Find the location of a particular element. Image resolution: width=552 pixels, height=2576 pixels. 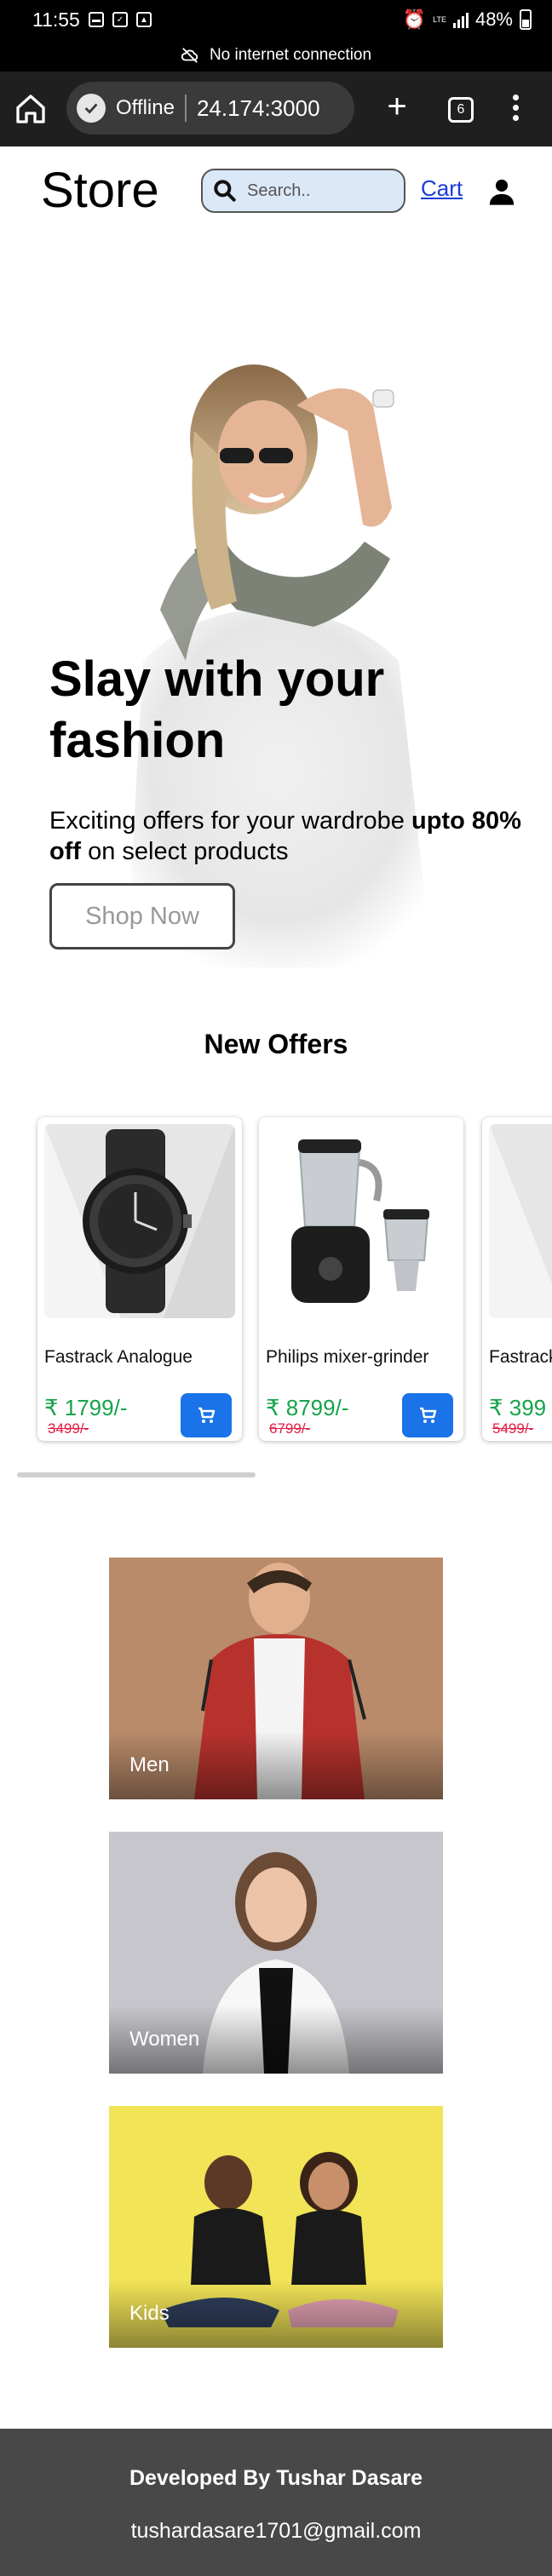

new-tab-icon: + is located at coordinates (397, 106).